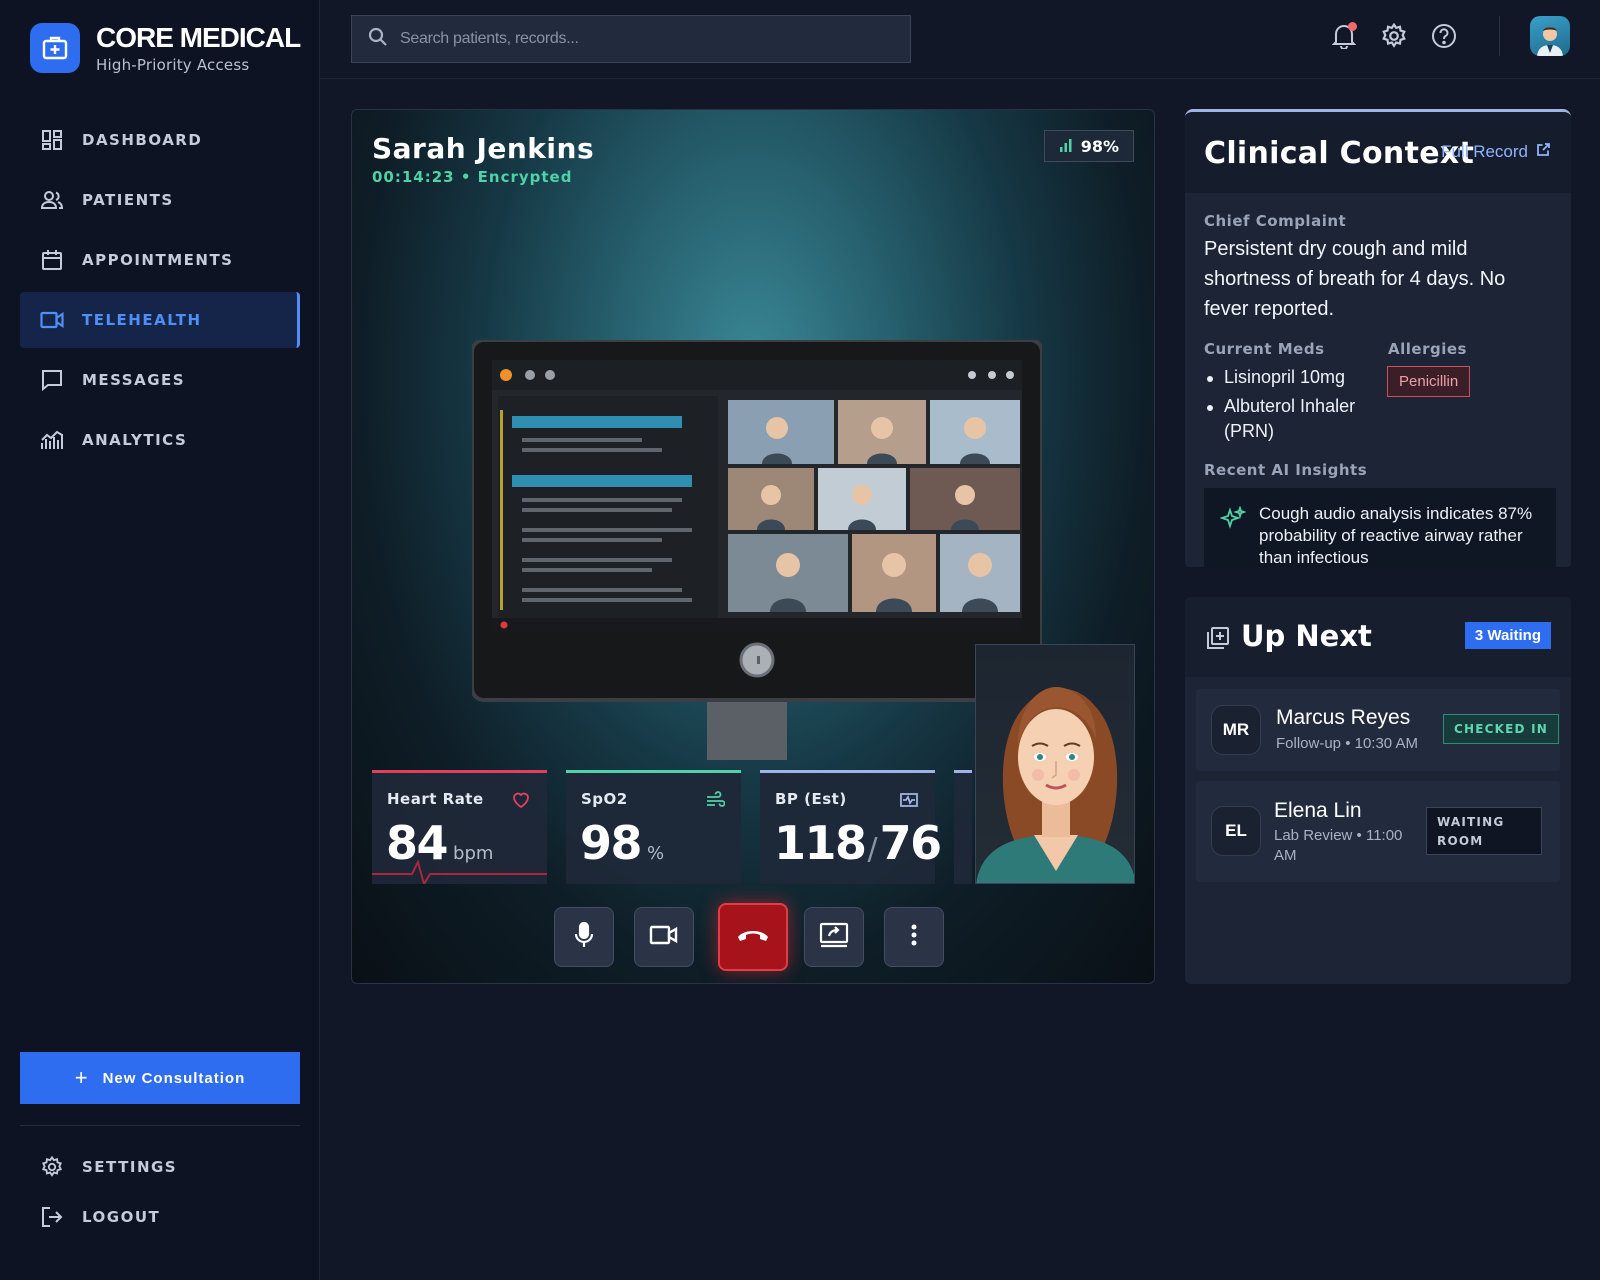  Describe the element at coordinates (160, 320) in the screenshot. I see `sidebar-item-telehealth: TELEHEALTH` at that location.